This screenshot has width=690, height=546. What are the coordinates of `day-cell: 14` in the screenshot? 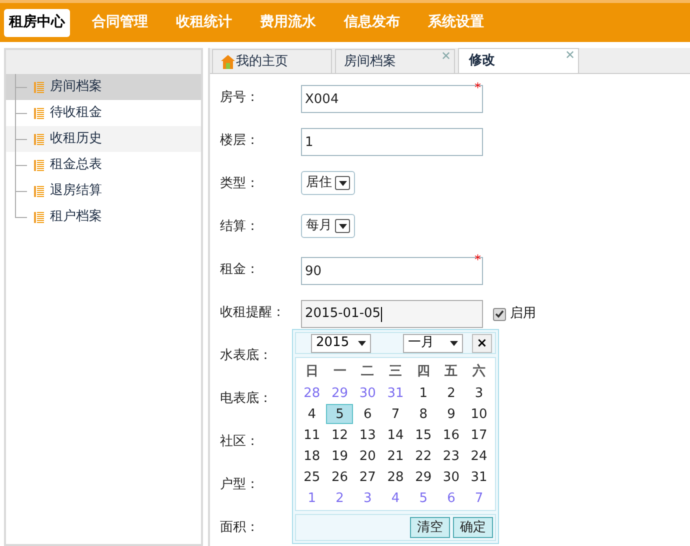 It's located at (395, 434).